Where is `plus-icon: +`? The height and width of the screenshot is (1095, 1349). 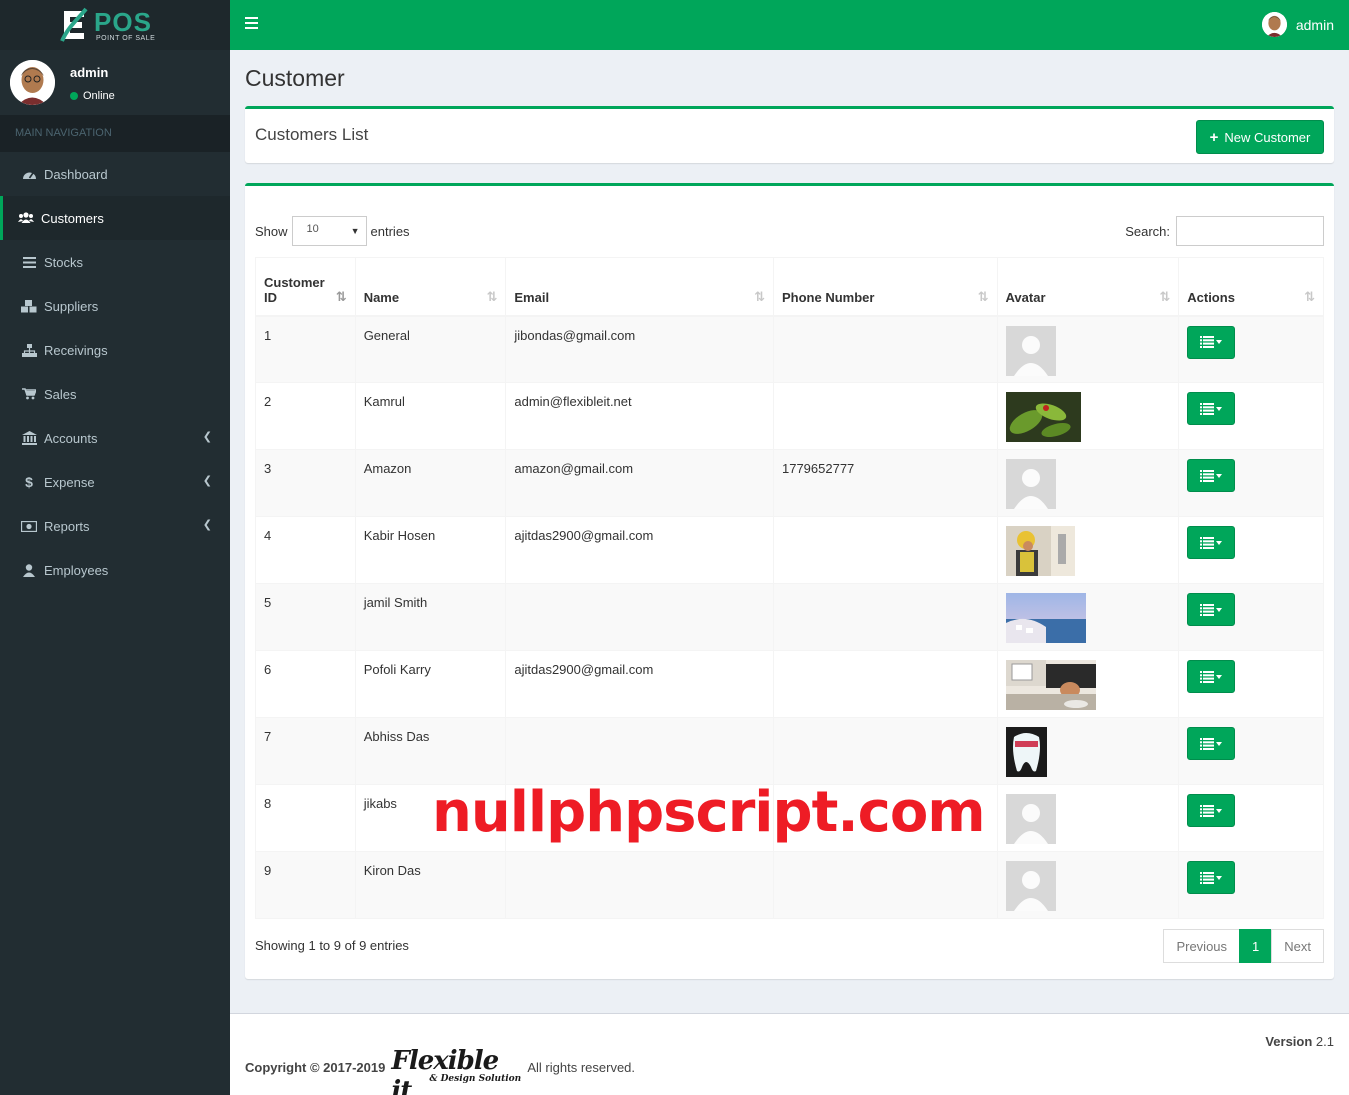
plus-icon: + is located at coordinates (1214, 137).